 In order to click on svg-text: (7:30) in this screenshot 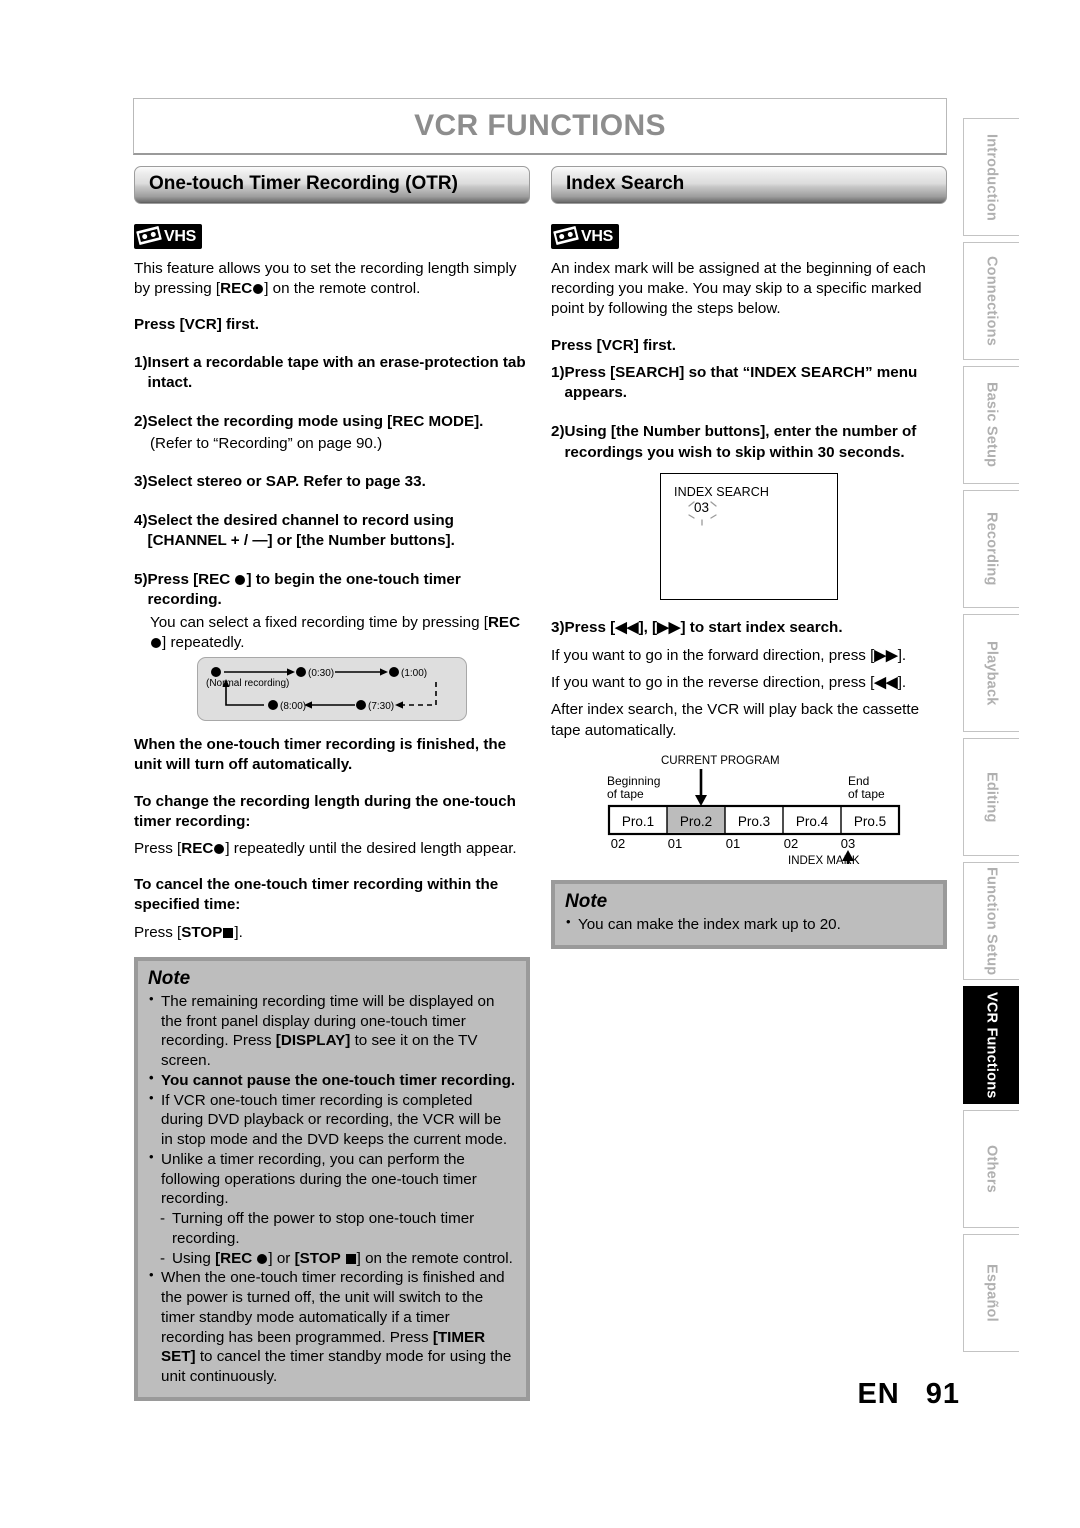, I will do `click(381, 706)`.